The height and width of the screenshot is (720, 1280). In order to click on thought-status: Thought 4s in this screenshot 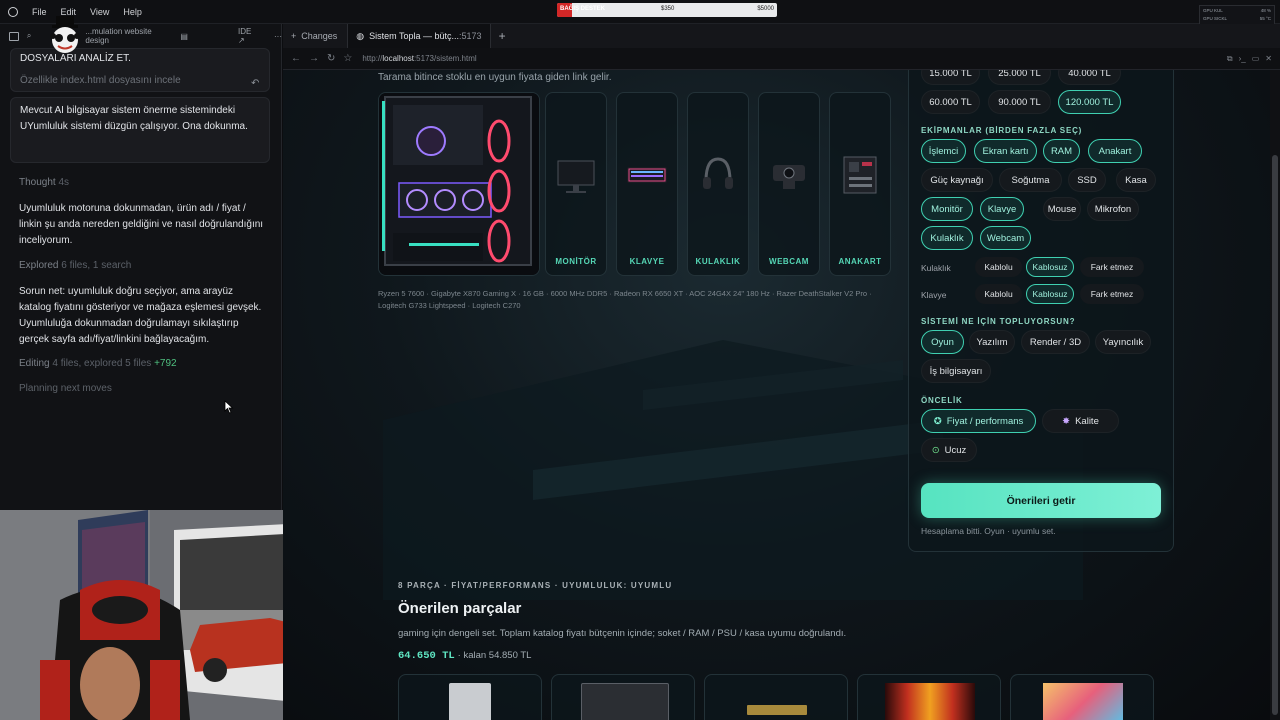, I will do `click(44, 182)`.